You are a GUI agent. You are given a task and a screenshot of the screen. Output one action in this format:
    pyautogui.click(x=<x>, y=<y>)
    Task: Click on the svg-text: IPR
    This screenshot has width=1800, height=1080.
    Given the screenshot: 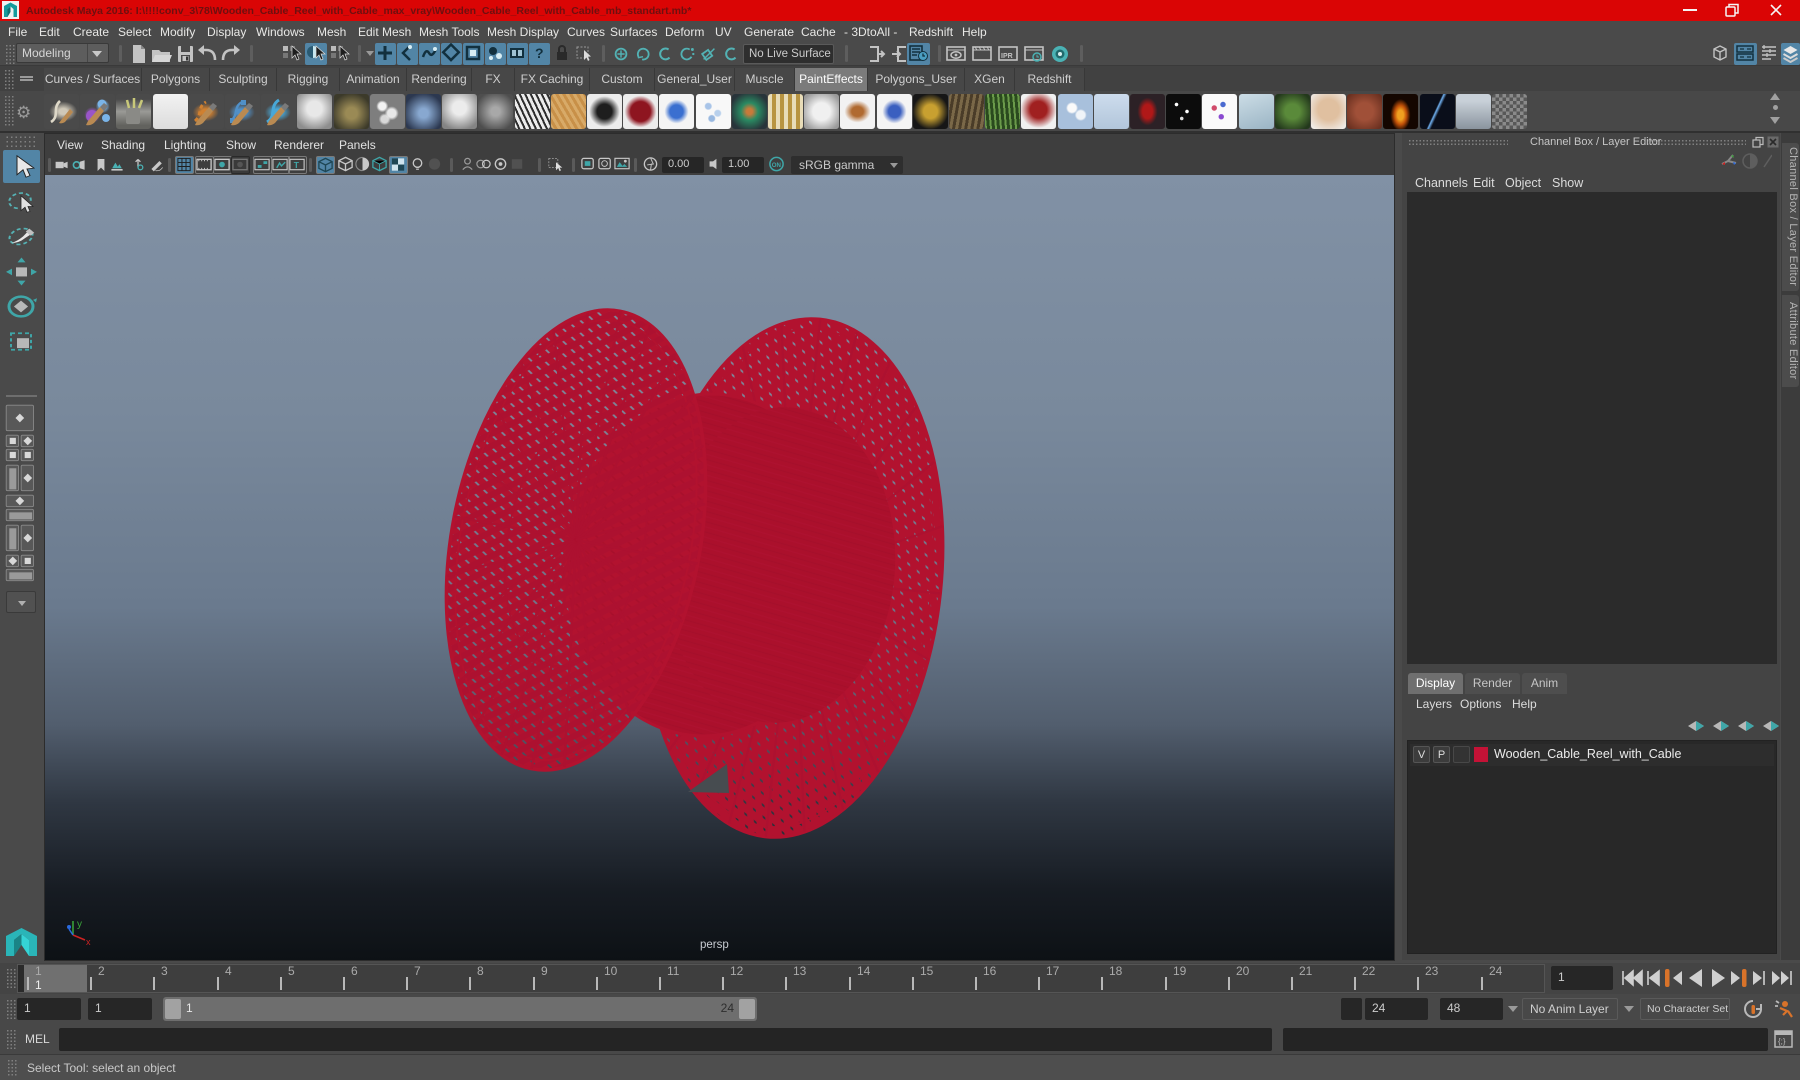 What is the action you would take?
    pyautogui.click(x=1007, y=56)
    